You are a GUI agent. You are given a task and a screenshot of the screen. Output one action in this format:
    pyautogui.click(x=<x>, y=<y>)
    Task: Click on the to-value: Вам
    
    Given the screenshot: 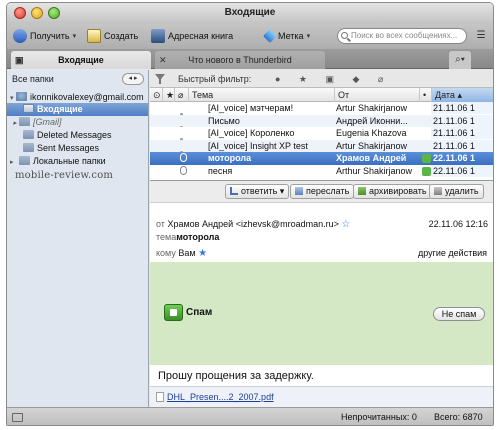 What is the action you would take?
    pyautogui.click(x=186, y=253)
    